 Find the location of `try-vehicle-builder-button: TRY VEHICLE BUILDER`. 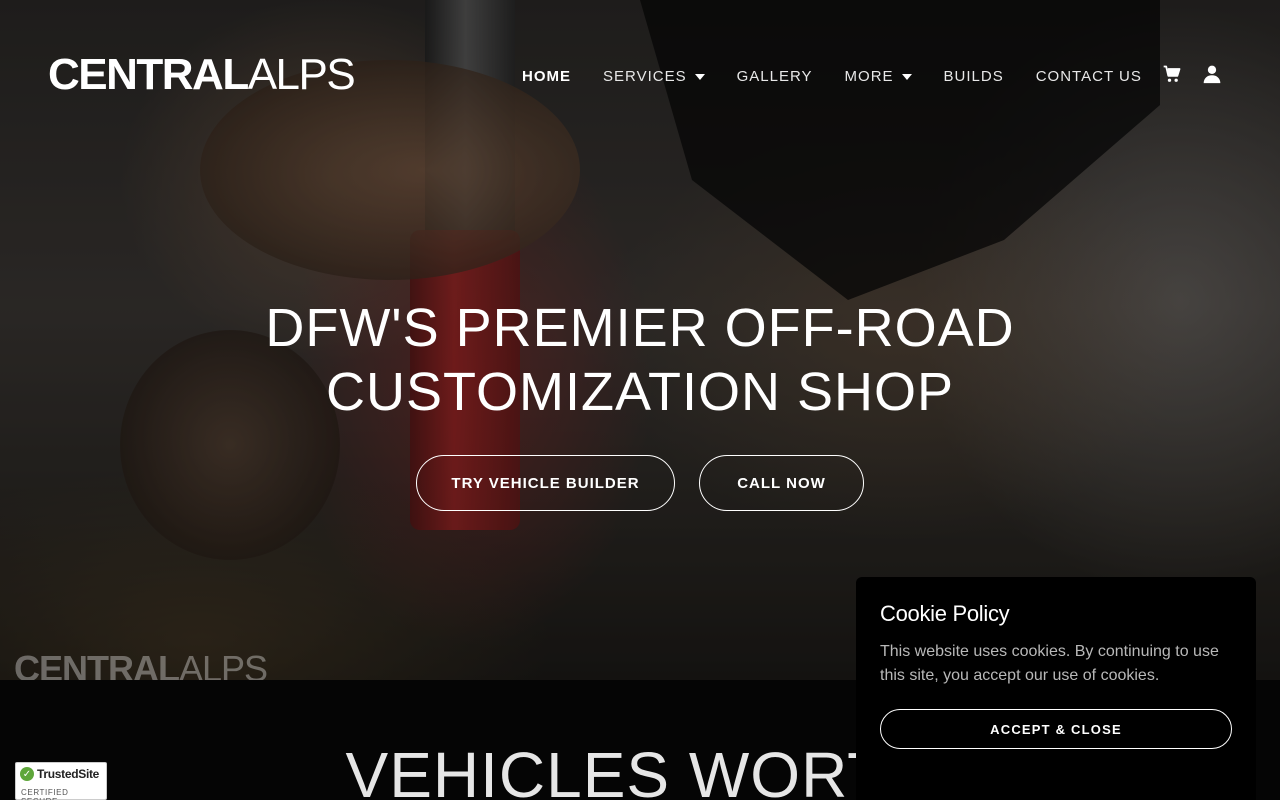

try-vehicle-builder-button: TRY VEHICLE BUILDER is located at coordinates (545, 483).